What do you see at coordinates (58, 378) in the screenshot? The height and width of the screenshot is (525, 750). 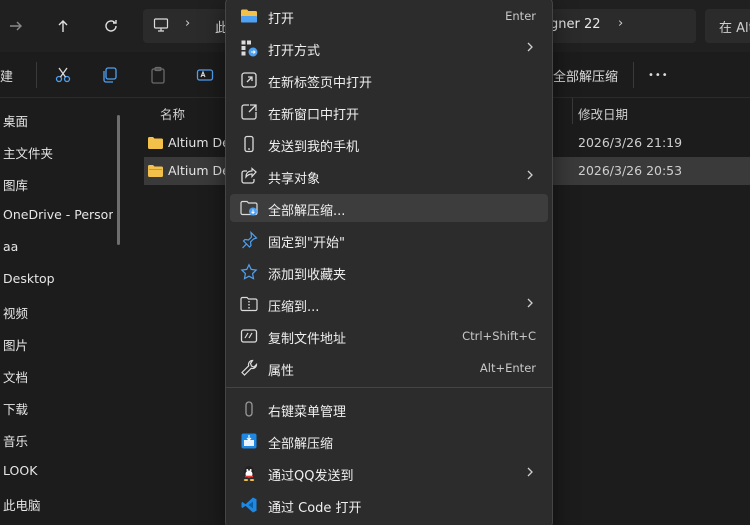 I see `sidebar-item-documents: 文档` at bounding box center [58, 378].